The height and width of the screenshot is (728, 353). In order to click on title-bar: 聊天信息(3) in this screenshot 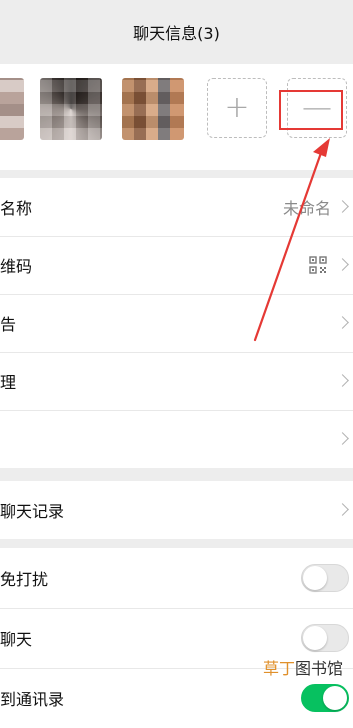, I will do `click(176, 32)`.